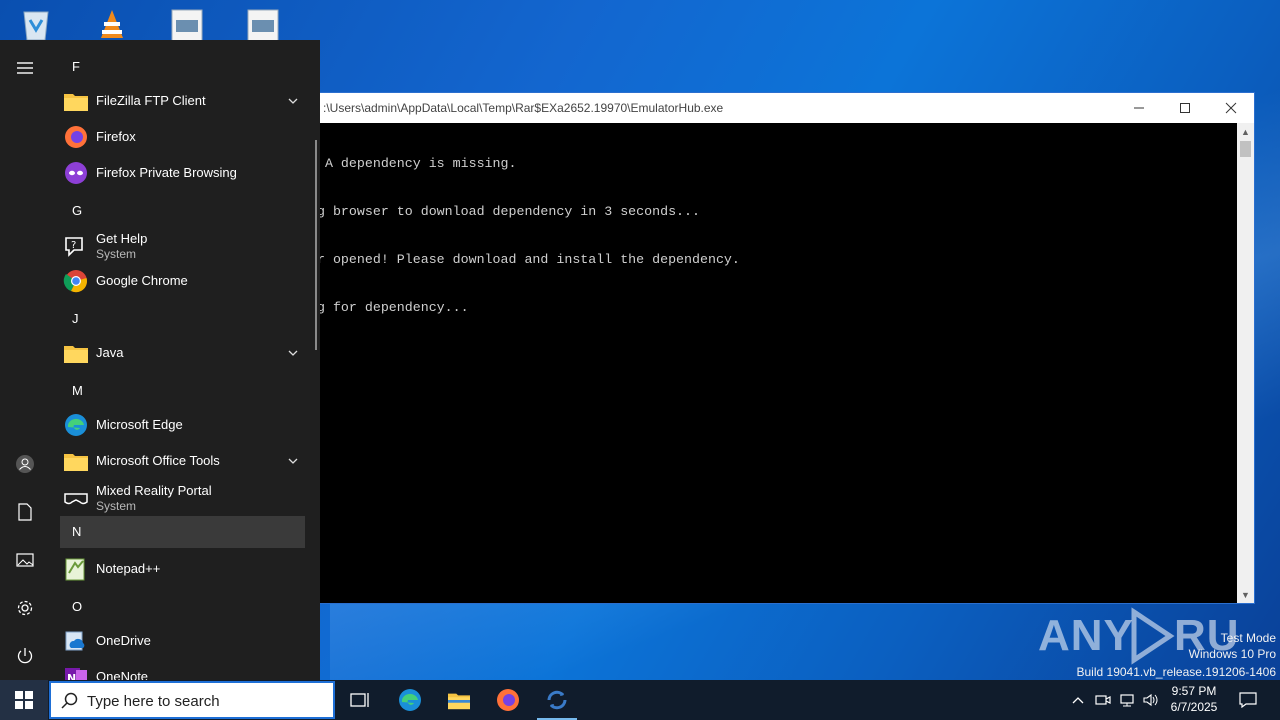 This screenshot has height=720, width=1280. I want to click on section-header-j: J, so click(182, 319).